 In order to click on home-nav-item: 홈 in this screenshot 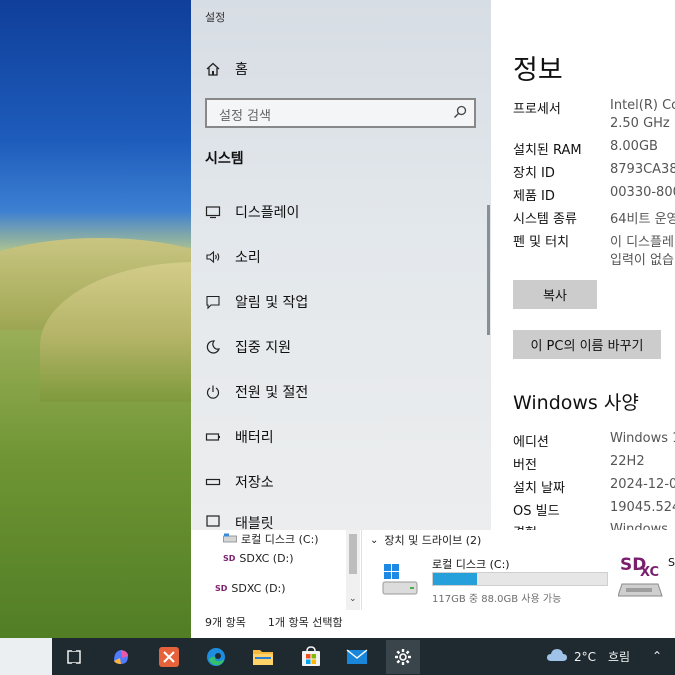, I will do `click(226, 69)`.